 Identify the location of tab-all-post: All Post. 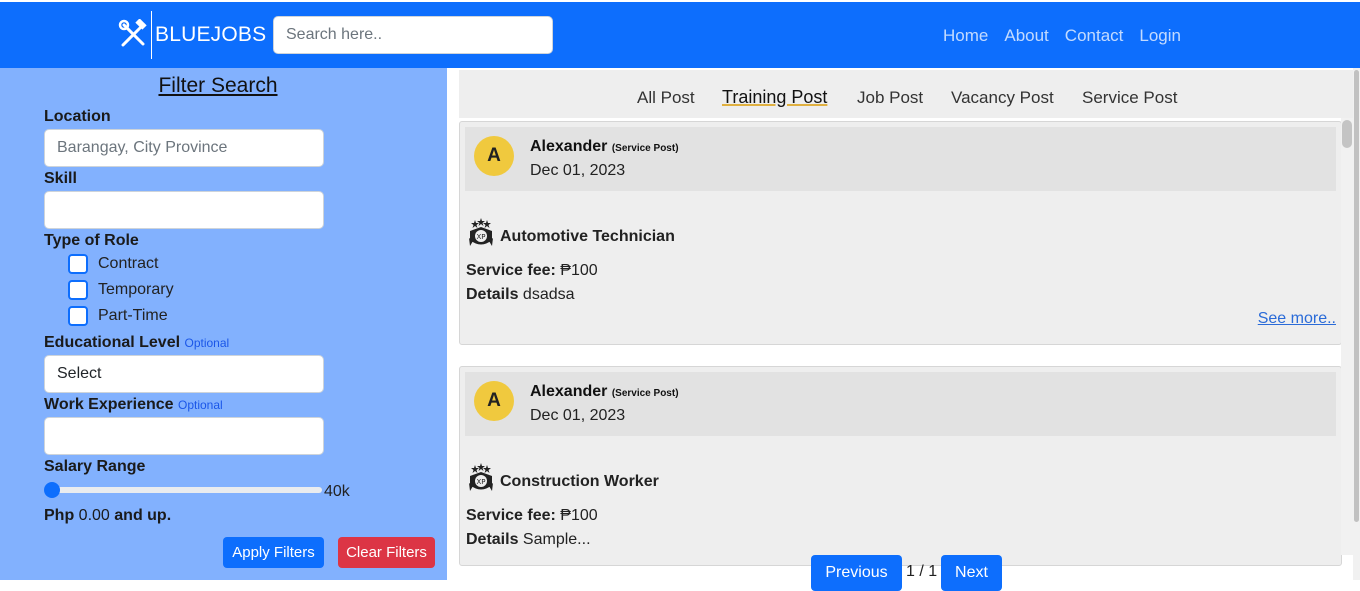
(666, 98).